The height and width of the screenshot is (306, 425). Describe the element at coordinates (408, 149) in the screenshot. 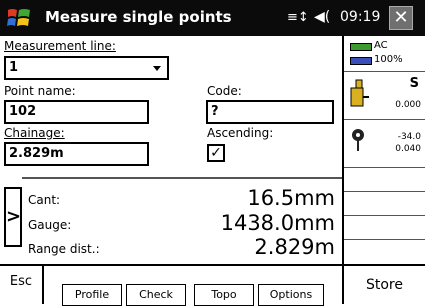

I see `target-bottom-value: 0.040` at that location.